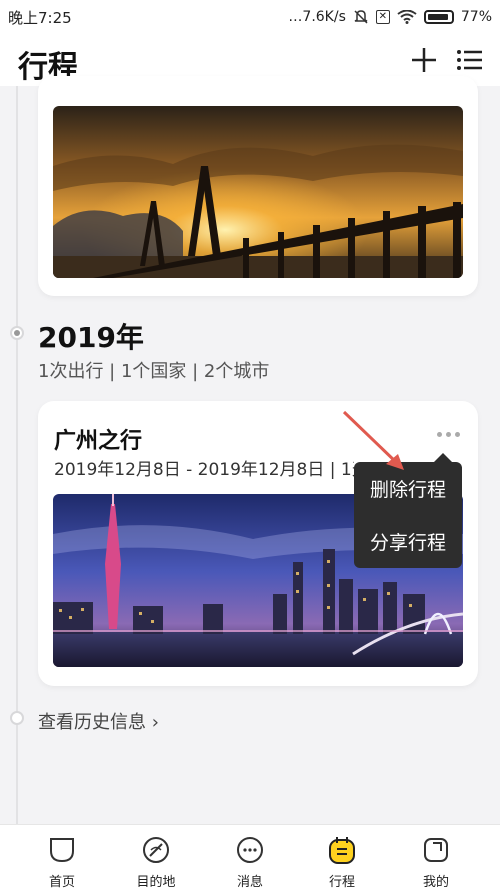  I want to click on trip-dates: 2019年12月8日 - 2019年12月8日 | 1天, so click(204, 470).